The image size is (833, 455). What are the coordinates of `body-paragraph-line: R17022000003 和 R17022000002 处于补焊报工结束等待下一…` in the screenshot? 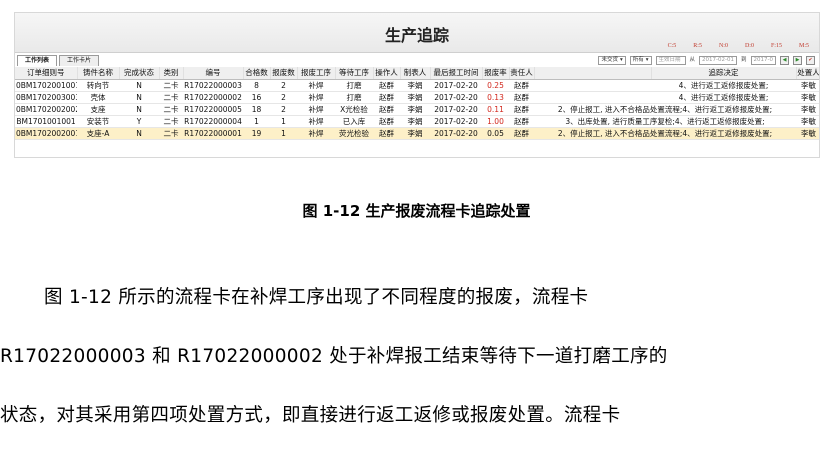 It's located at (334, 356).